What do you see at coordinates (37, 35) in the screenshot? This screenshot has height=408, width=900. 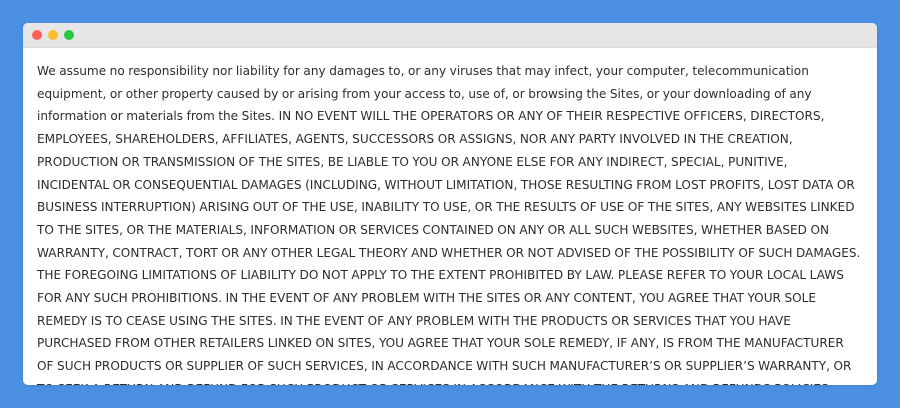 I see `close-window-icon` at bounding box center [37, 35].